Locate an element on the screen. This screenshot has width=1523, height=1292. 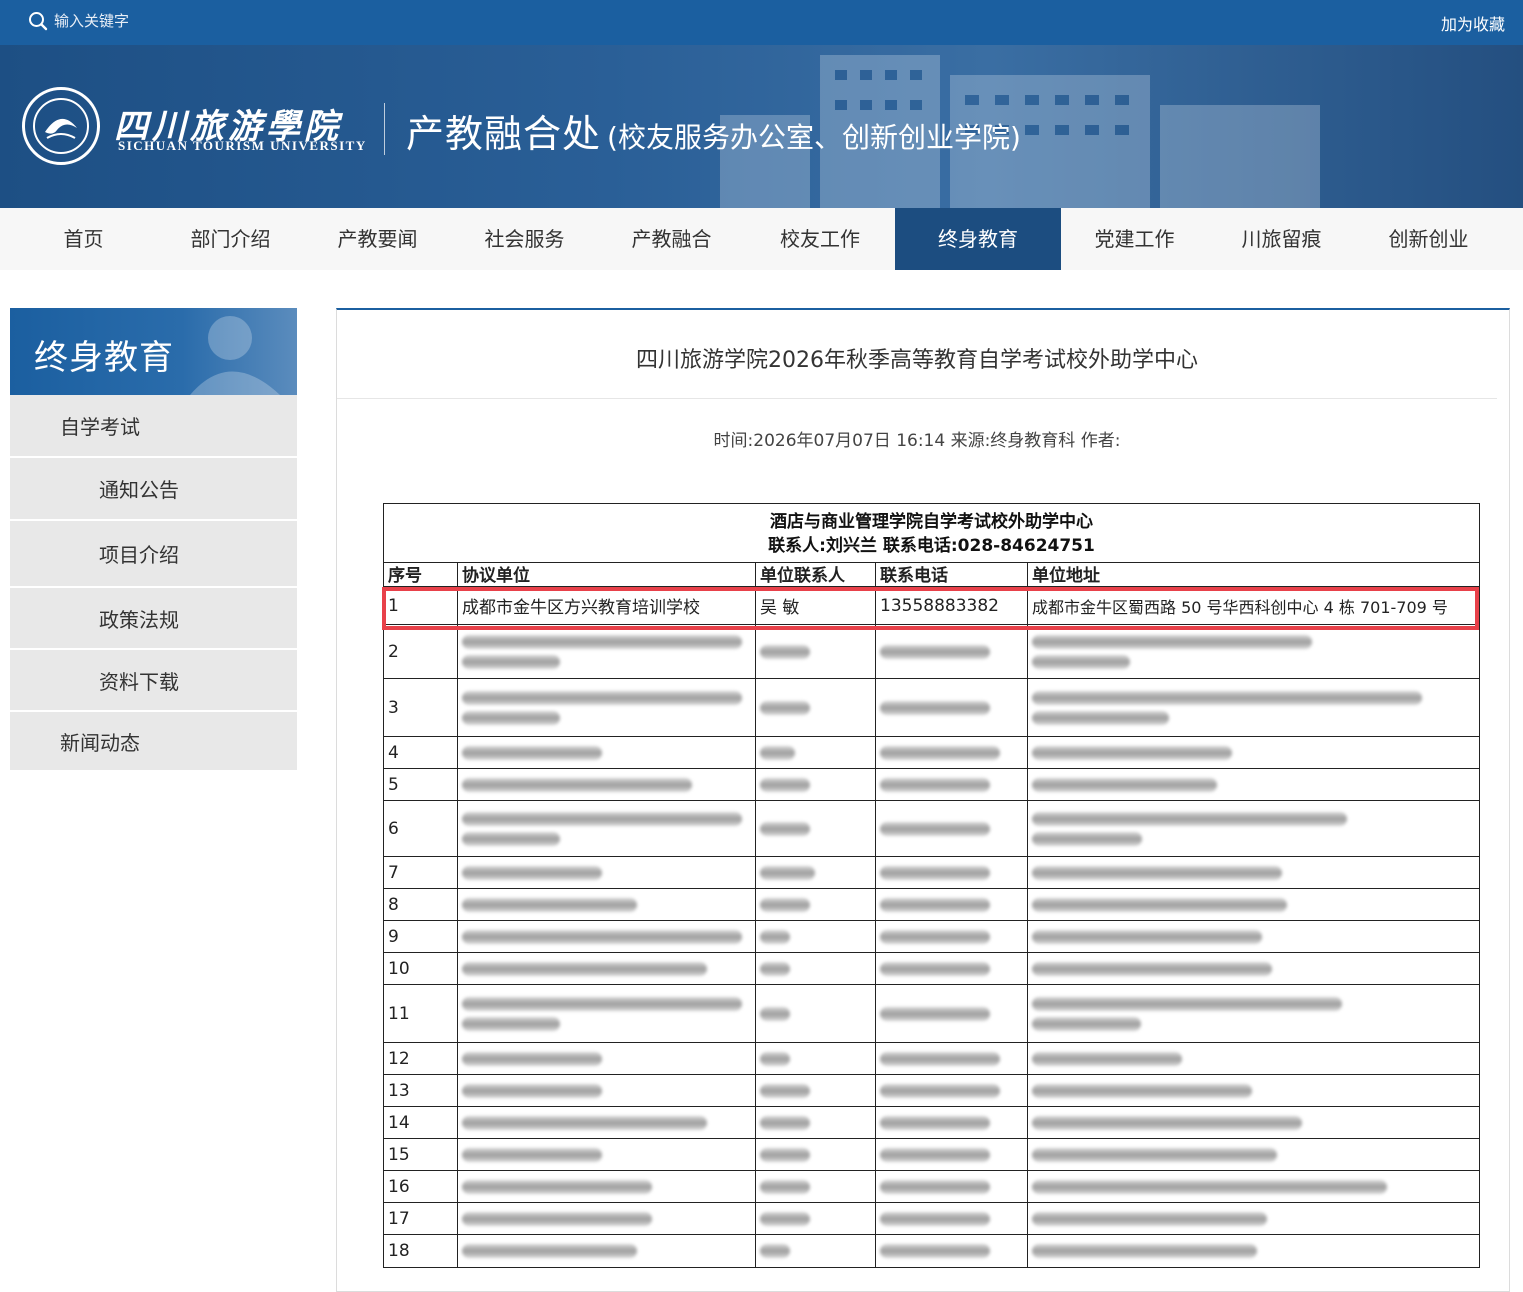
table-row: 8 is located at coordinates (931, 905).